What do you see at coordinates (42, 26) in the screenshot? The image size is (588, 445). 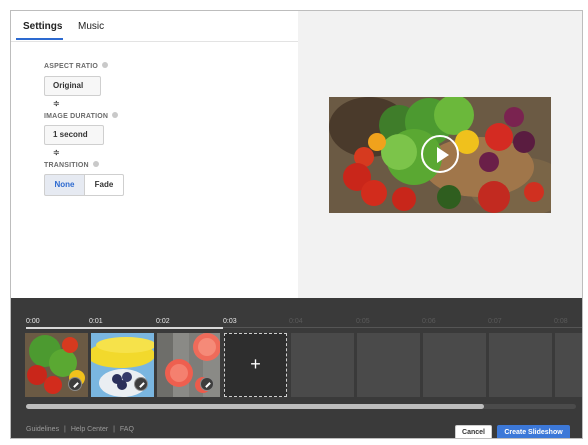 I see `tab-settings: Settings` at bounding box center [42, 26].